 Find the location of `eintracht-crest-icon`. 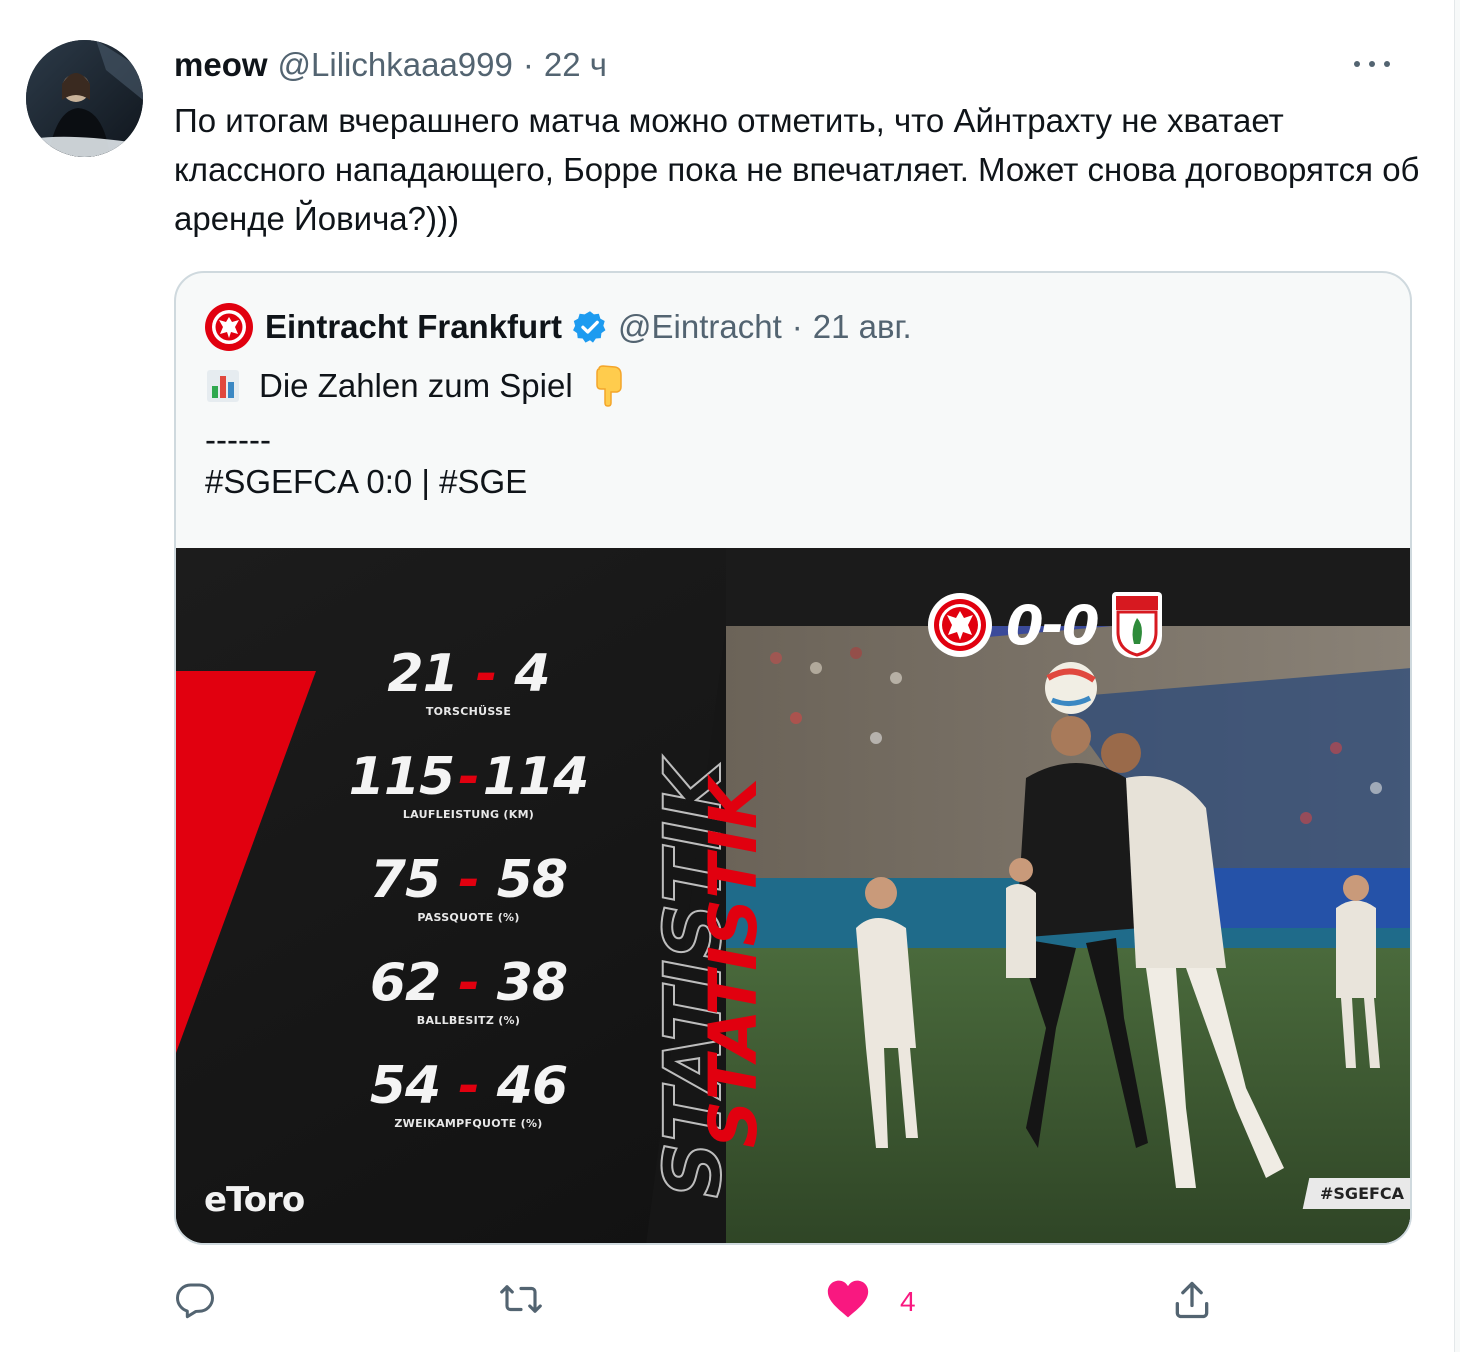

eintracht-crest-icon is located at coordinates (960, 625).